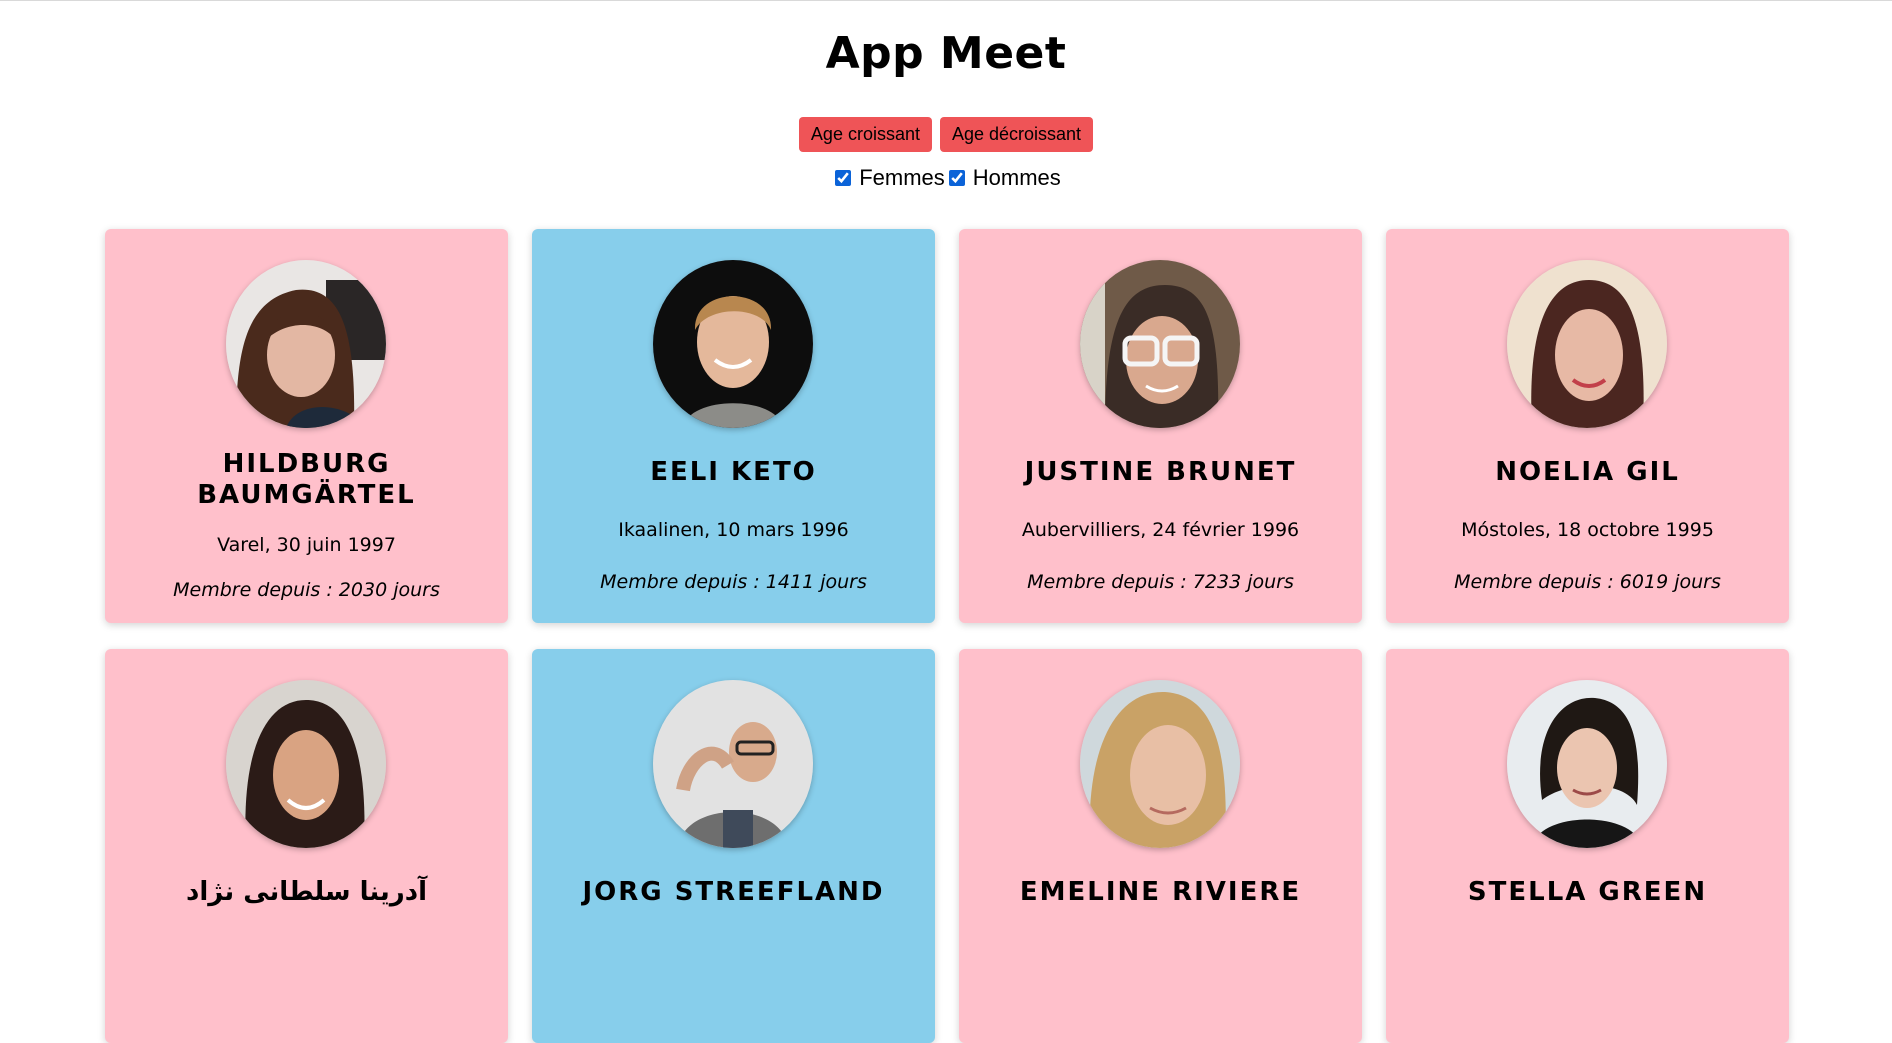 Image resolution: width=1892 pixels, height=1043 pixels. What do you see at coordinates (306, 892) in the screenshot?
I see `profile-name: آدرینا سلطانی نژاد` at bounding box center [306, 892].